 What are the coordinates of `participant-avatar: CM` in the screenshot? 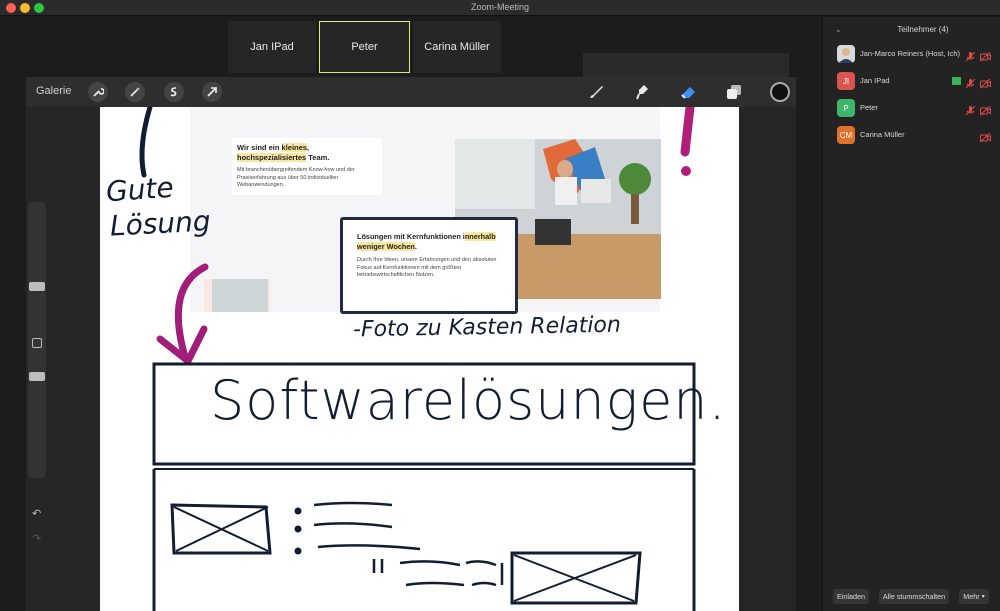 It's located at (846, 135).